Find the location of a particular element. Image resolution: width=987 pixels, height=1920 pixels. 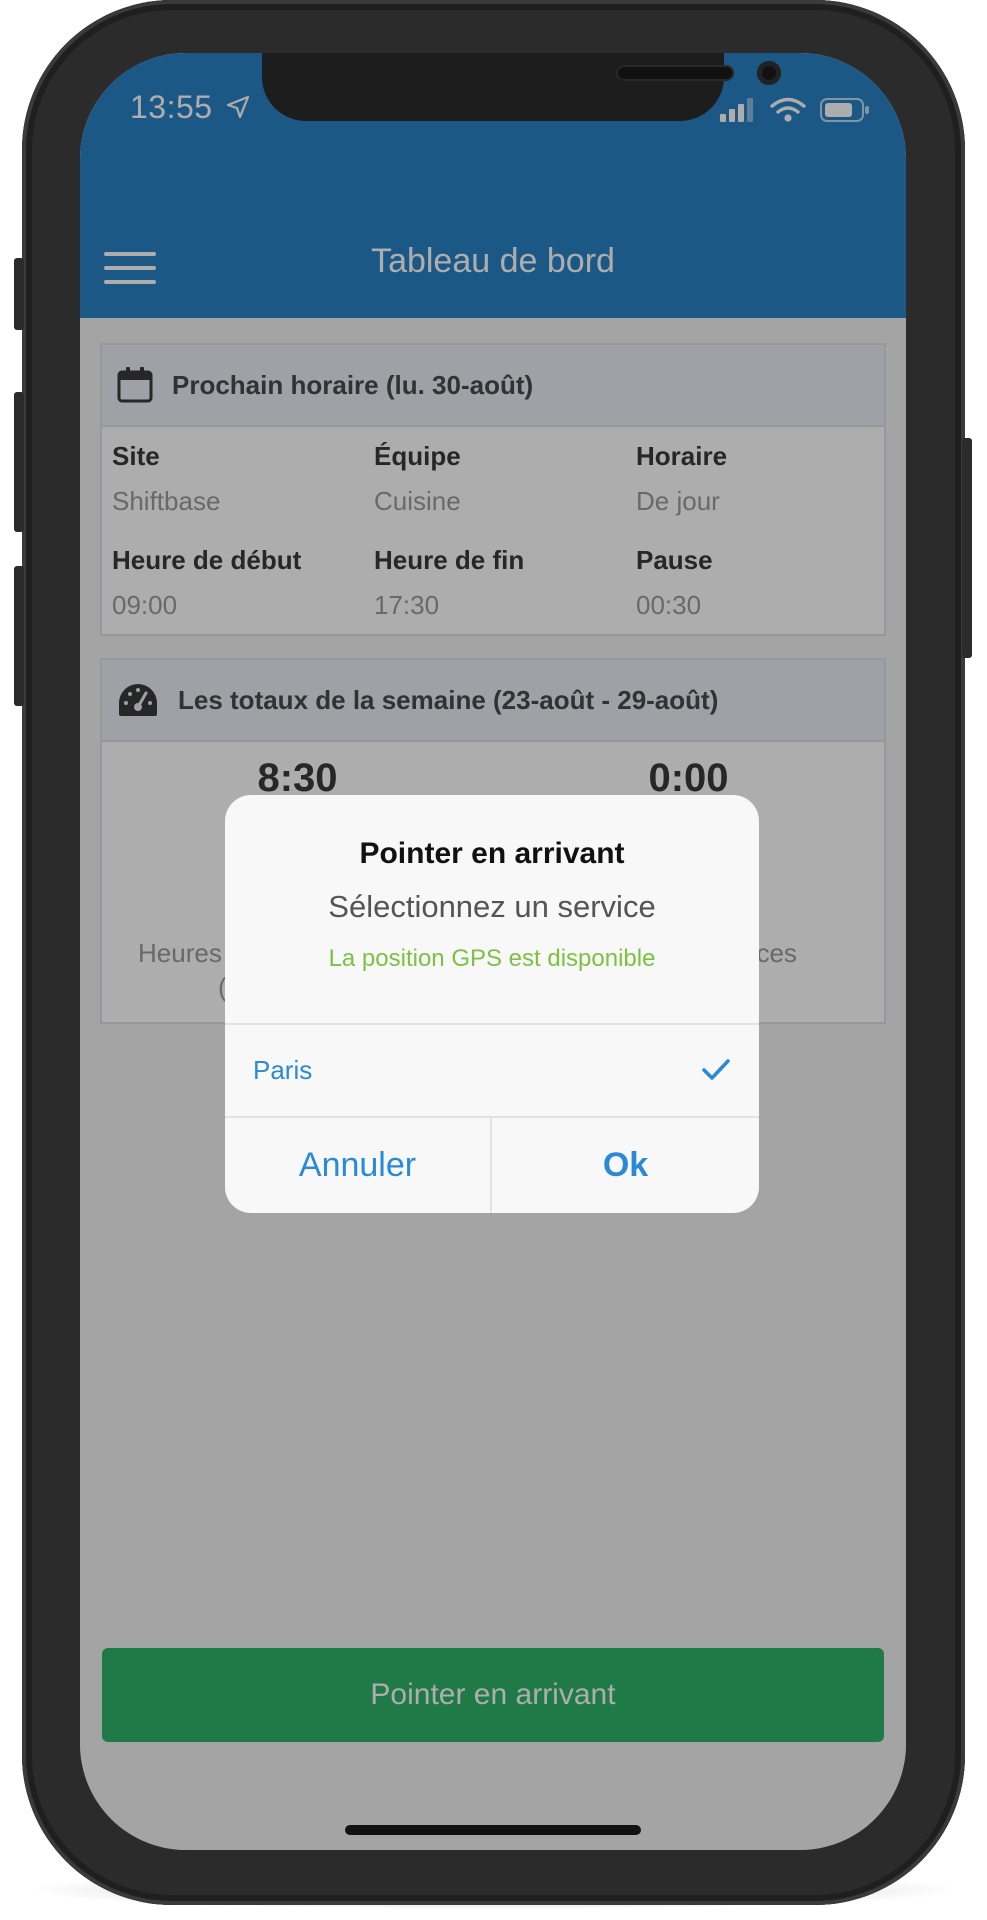

volume-down-button is located at coordinates (19, 636).